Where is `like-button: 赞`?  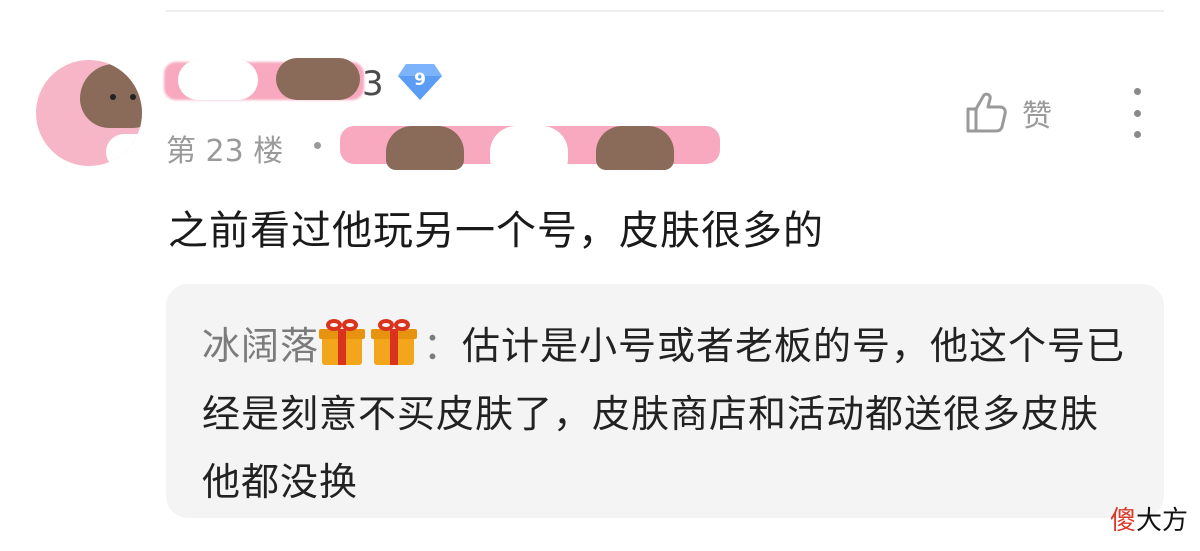
like-button: 赞 is located at coordinates (1017, 113).